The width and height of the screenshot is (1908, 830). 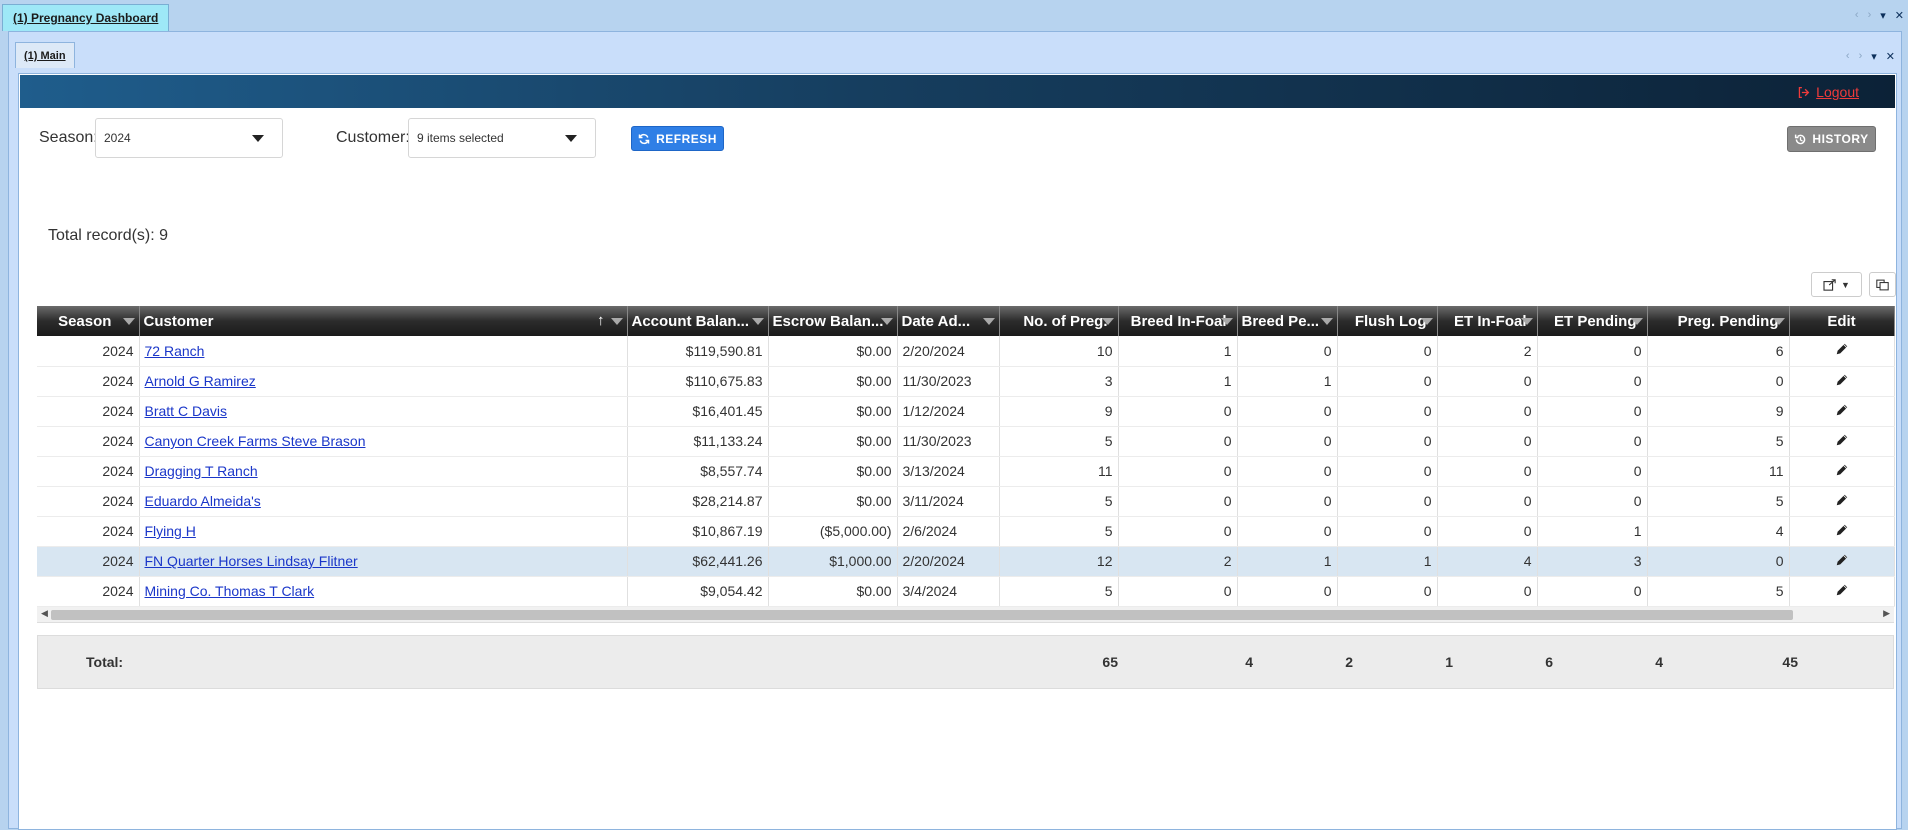 What do you see at coordinates (170, 531) in the screenshot?
I see `customer-link: Flying H` at bounding box center [170, 531].